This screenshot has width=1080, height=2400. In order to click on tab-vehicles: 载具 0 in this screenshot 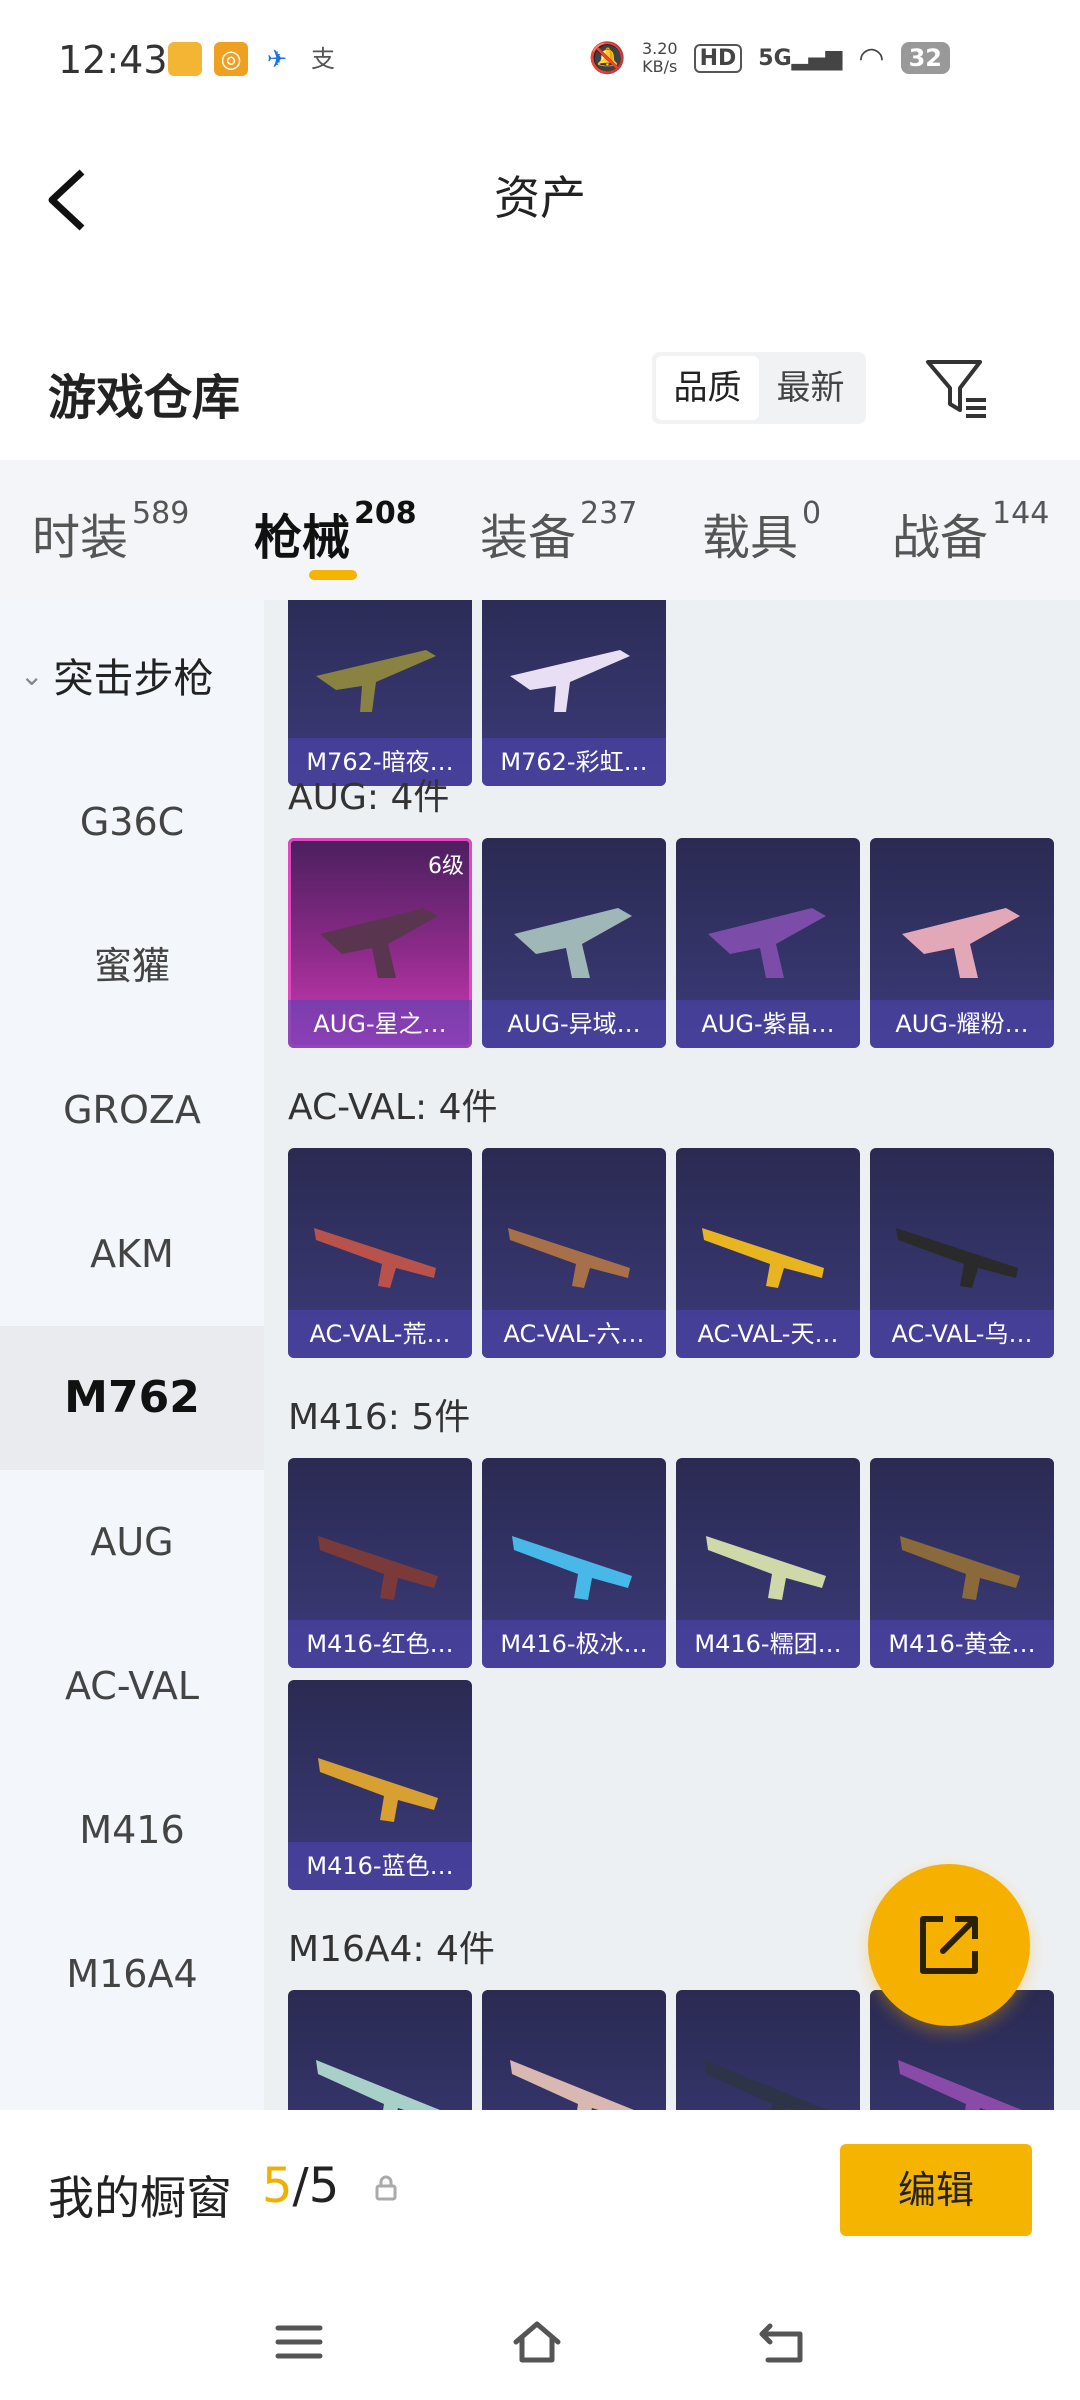, I will do `click(762, 532)`.